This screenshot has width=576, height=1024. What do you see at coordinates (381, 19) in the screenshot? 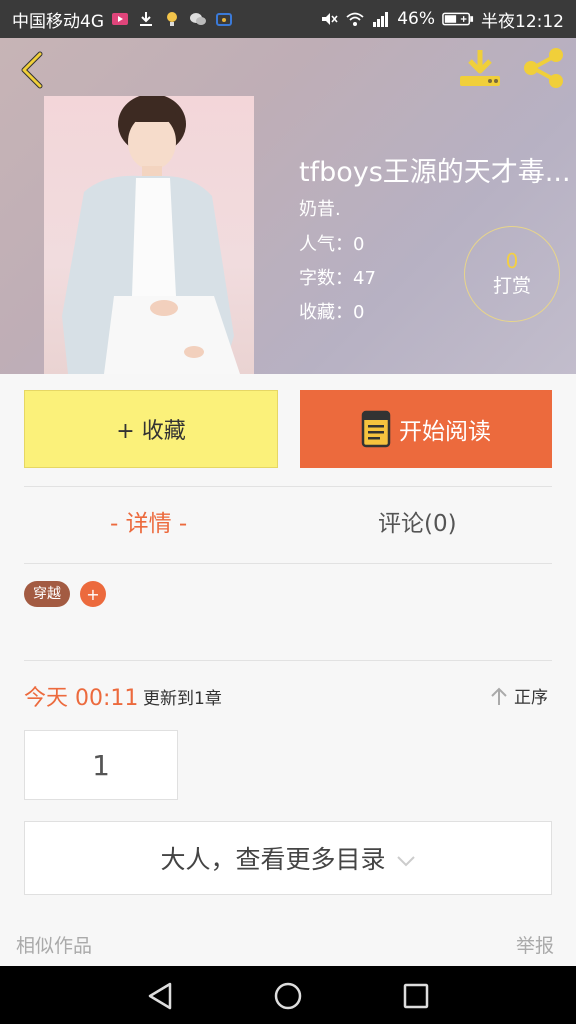
I see `signal-icon` at bounding box center [381, 19].